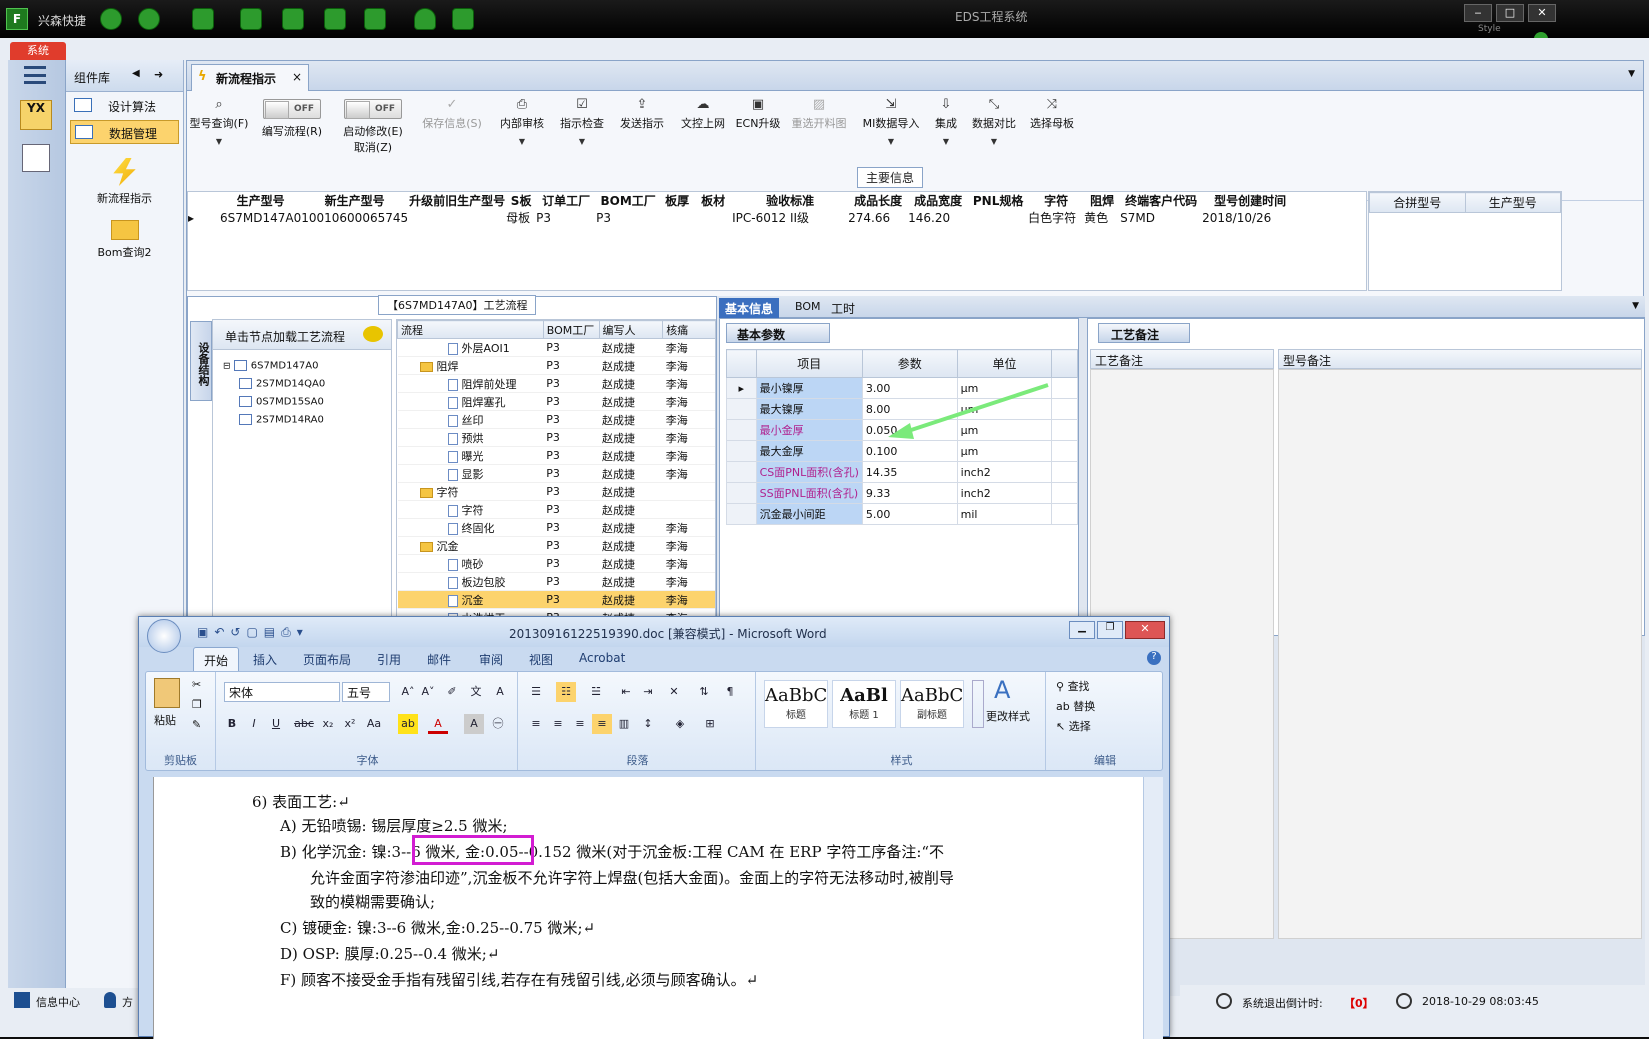 The height and width of the screenshot is (1039, 1649). What do you see at coordinates (902, 472) in the screenshot?
I see `param-row: CS面PNL面积(含孔) 14.35 inch2` at bounding box center [902, 472].